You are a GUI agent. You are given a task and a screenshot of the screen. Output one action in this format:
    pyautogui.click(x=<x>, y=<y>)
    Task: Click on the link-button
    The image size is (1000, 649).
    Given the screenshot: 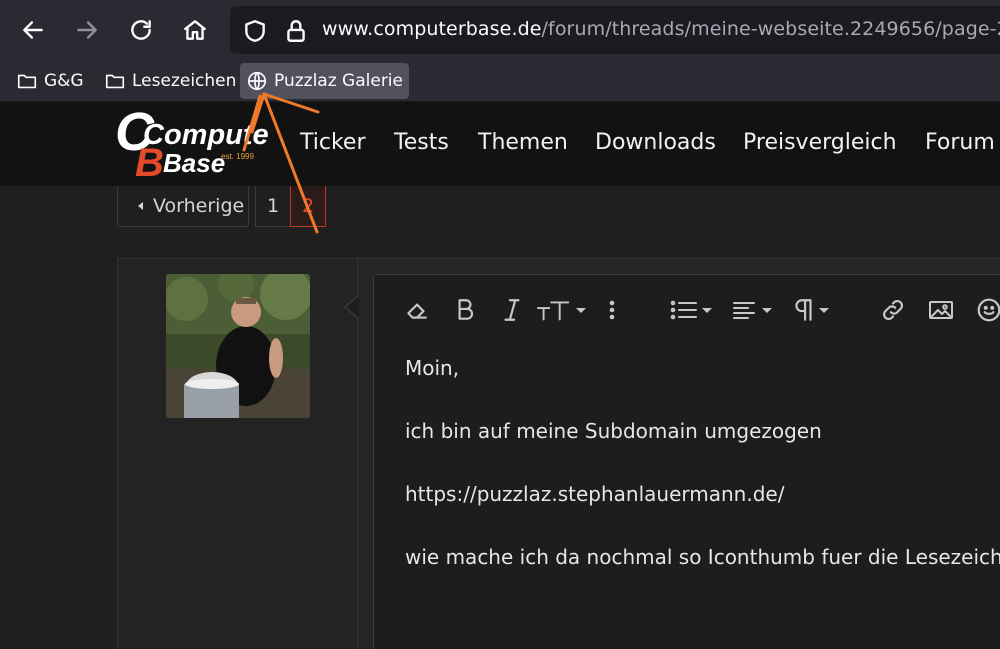 What is the action you would take?
    pyautogui.click(x=893, y=310)
    